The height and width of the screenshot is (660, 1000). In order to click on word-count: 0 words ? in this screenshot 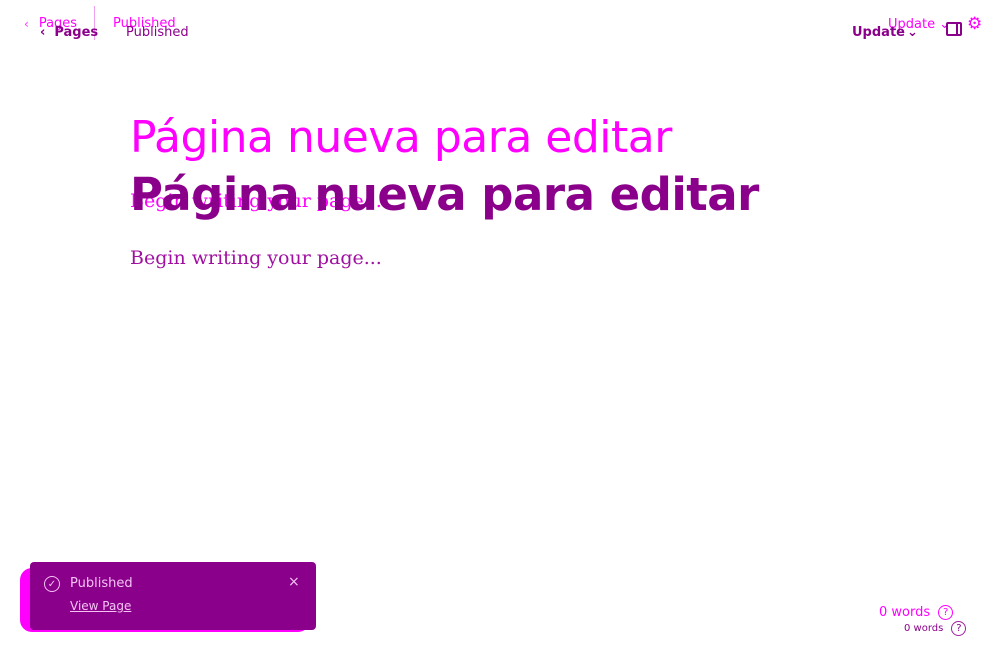, I will do `click(935, 628)`.